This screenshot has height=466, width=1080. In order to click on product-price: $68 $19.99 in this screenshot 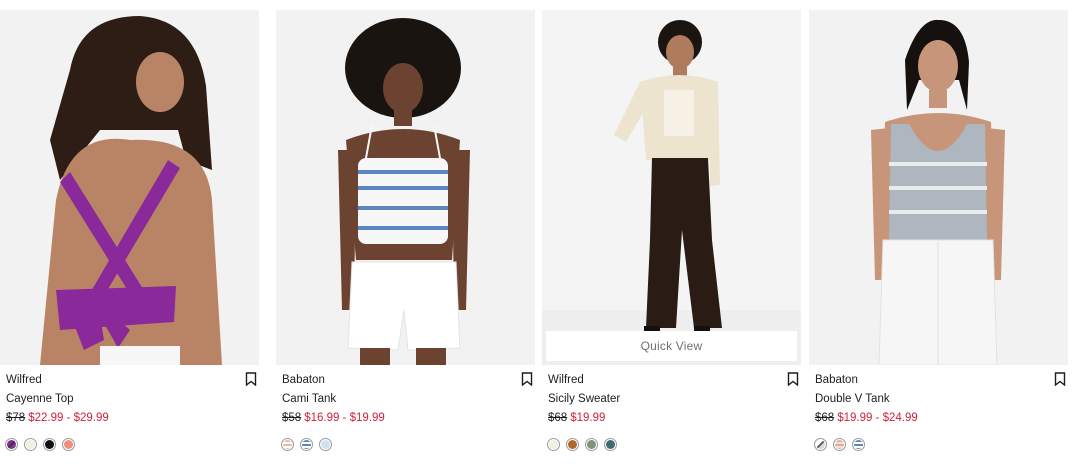, I will do `click(576, 418)`.